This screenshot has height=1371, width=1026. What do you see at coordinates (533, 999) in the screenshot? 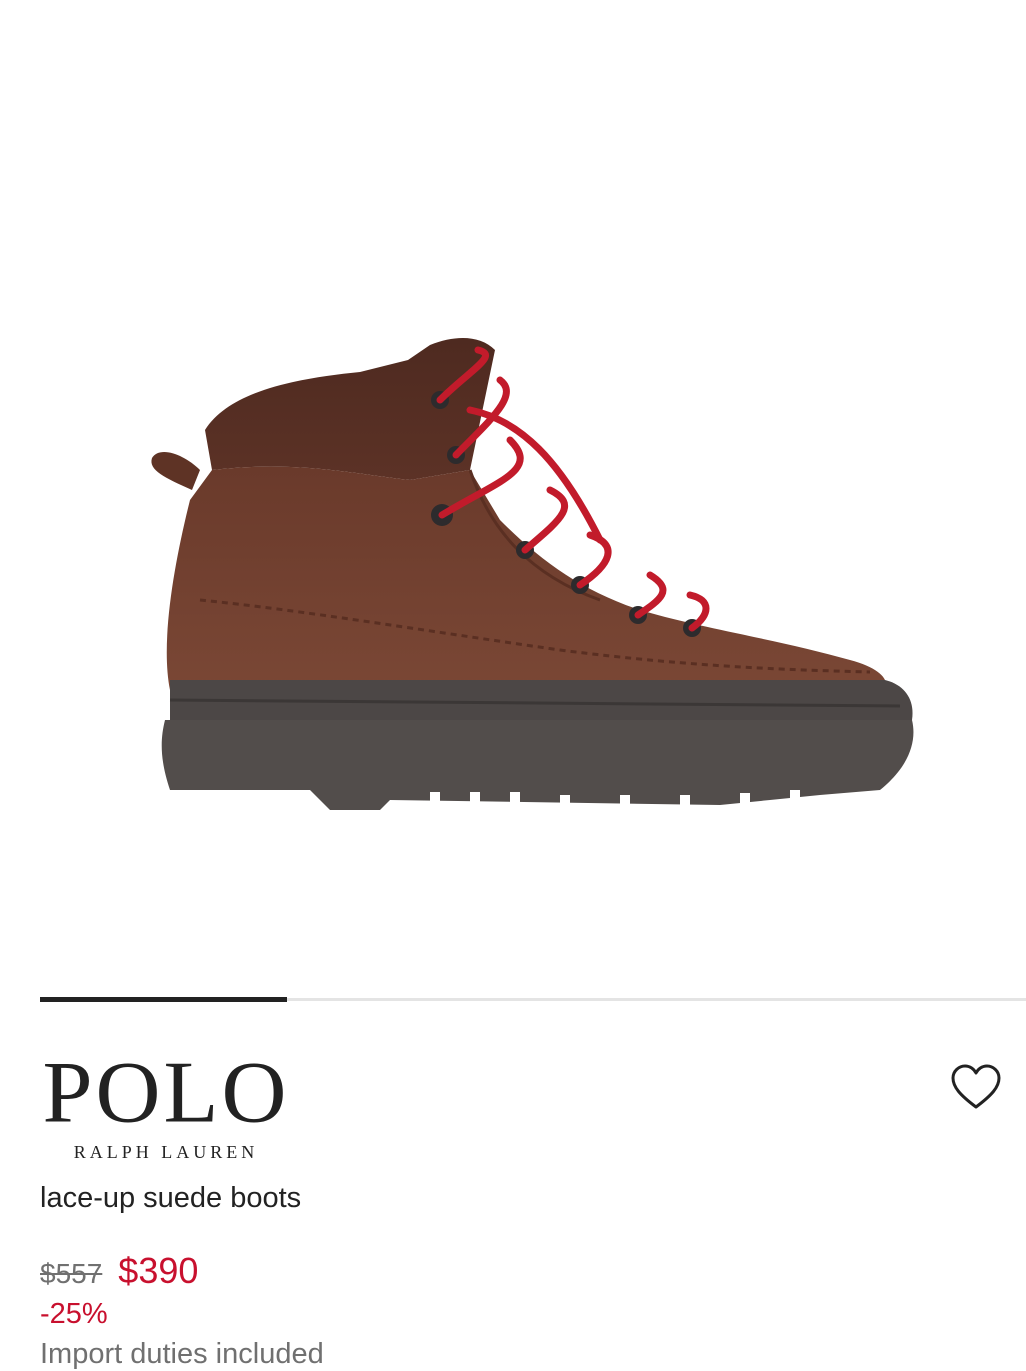
I see `gallery-progress-track` at bounding box center [533, 999].